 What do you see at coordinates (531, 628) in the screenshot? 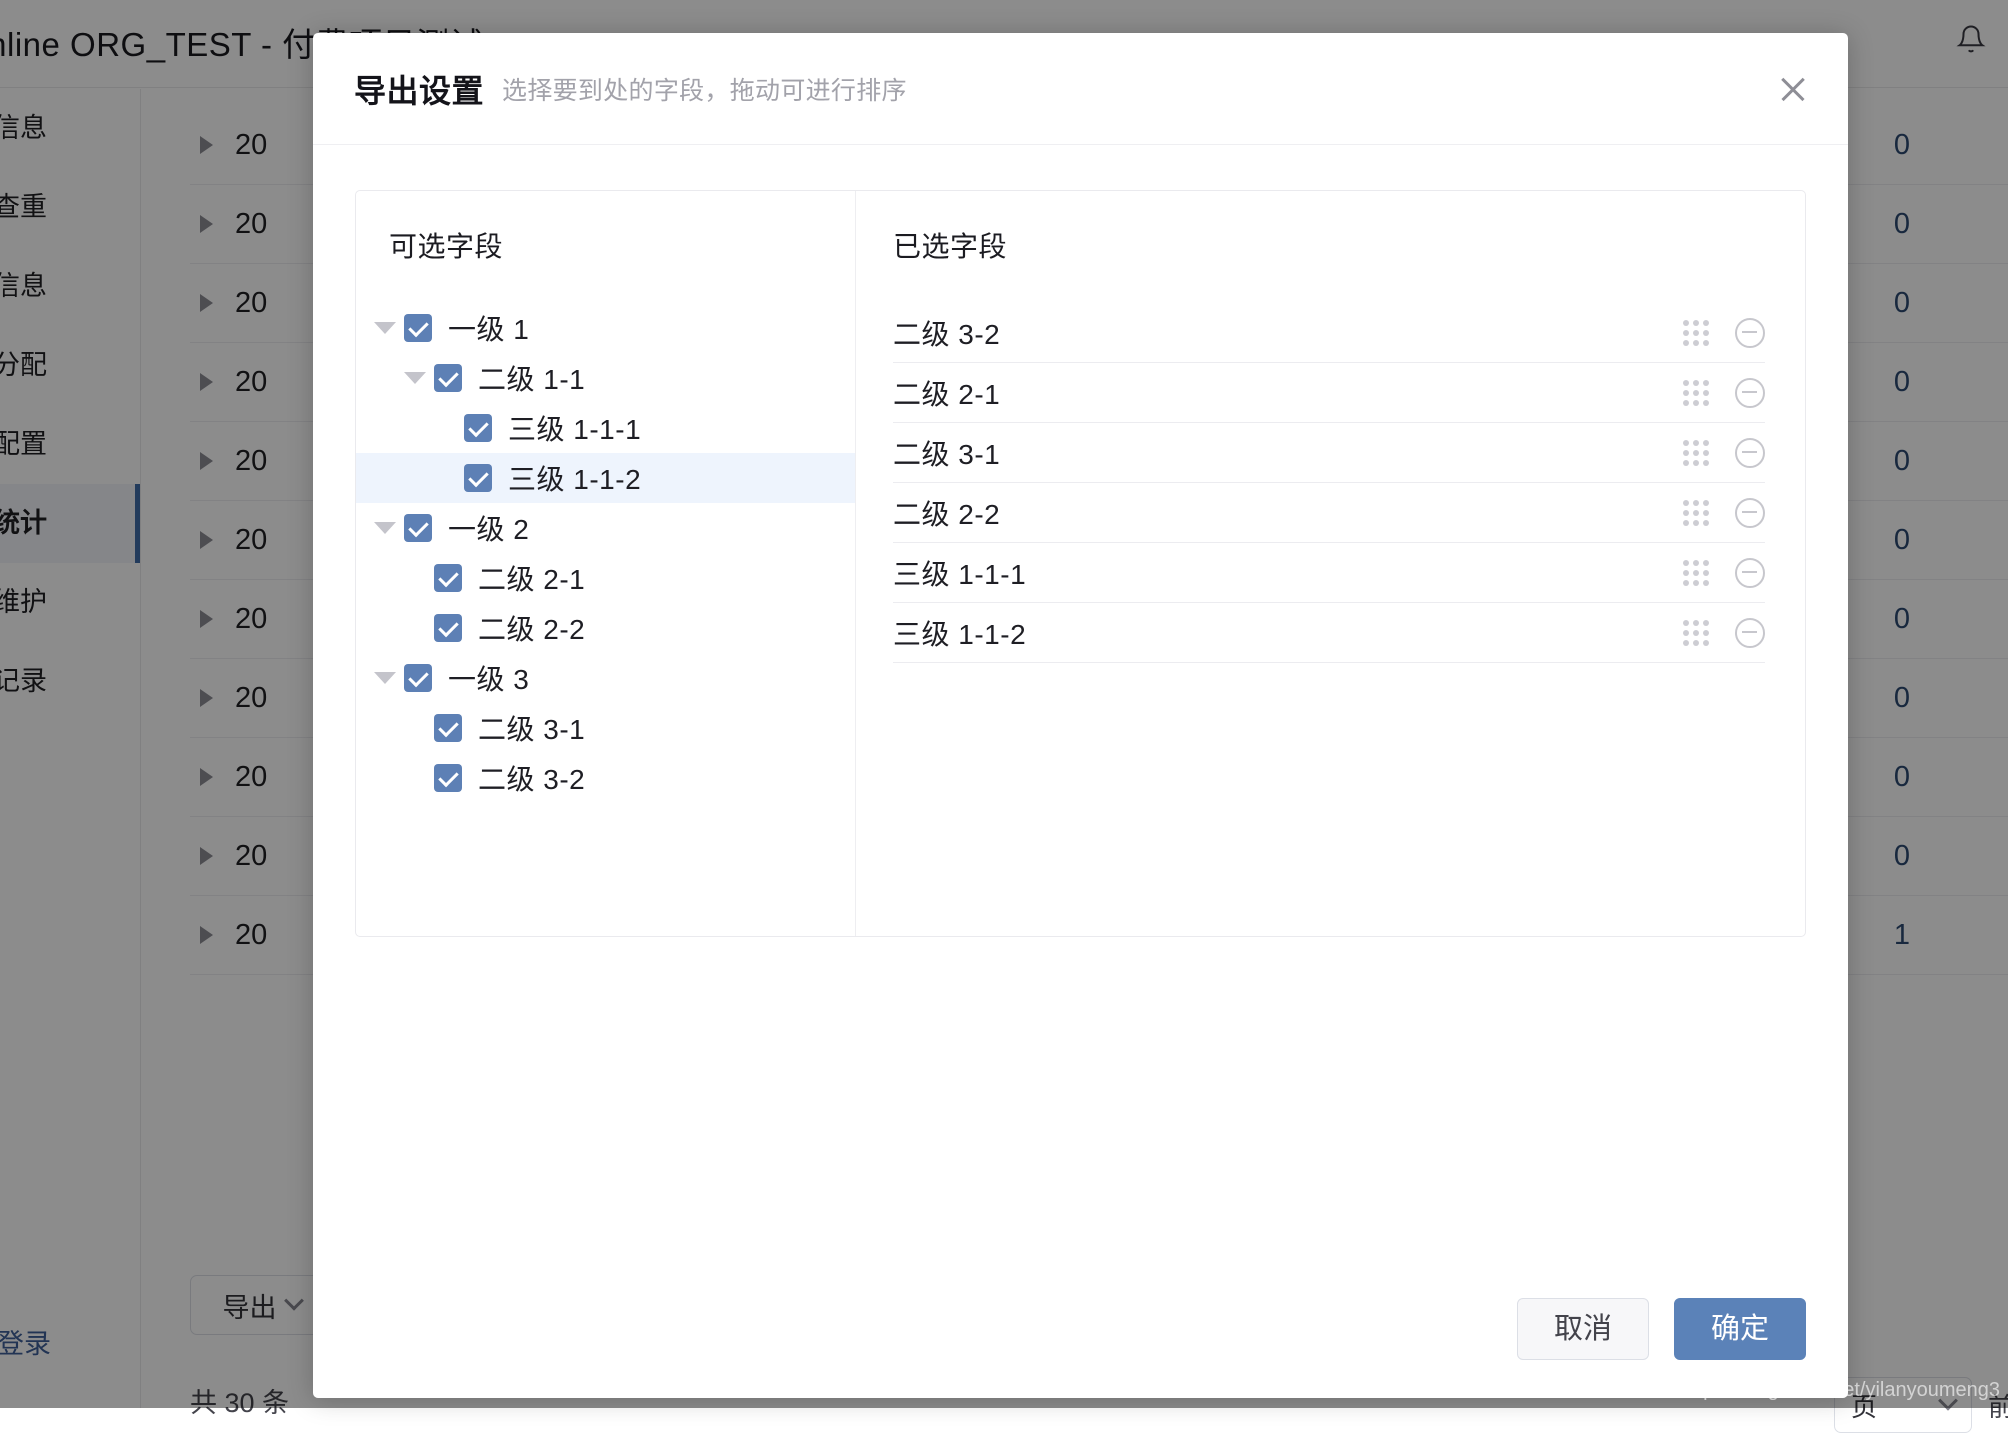
I see `tree-node-label: 二级 2-2` at bounding box center [531, 628].